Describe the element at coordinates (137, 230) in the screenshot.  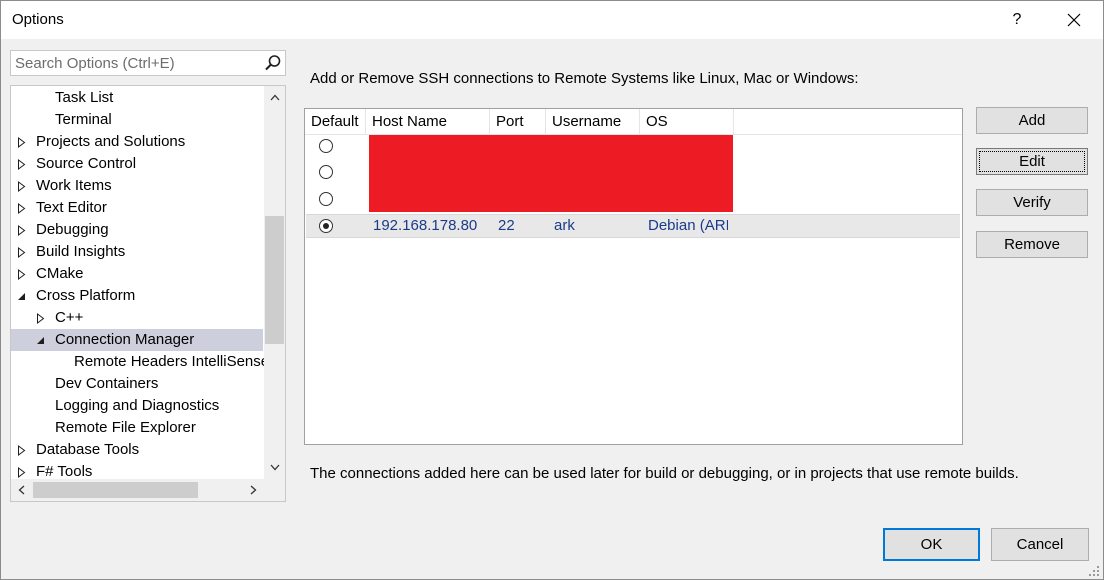
I see `tree-item: Debugging` at that location.